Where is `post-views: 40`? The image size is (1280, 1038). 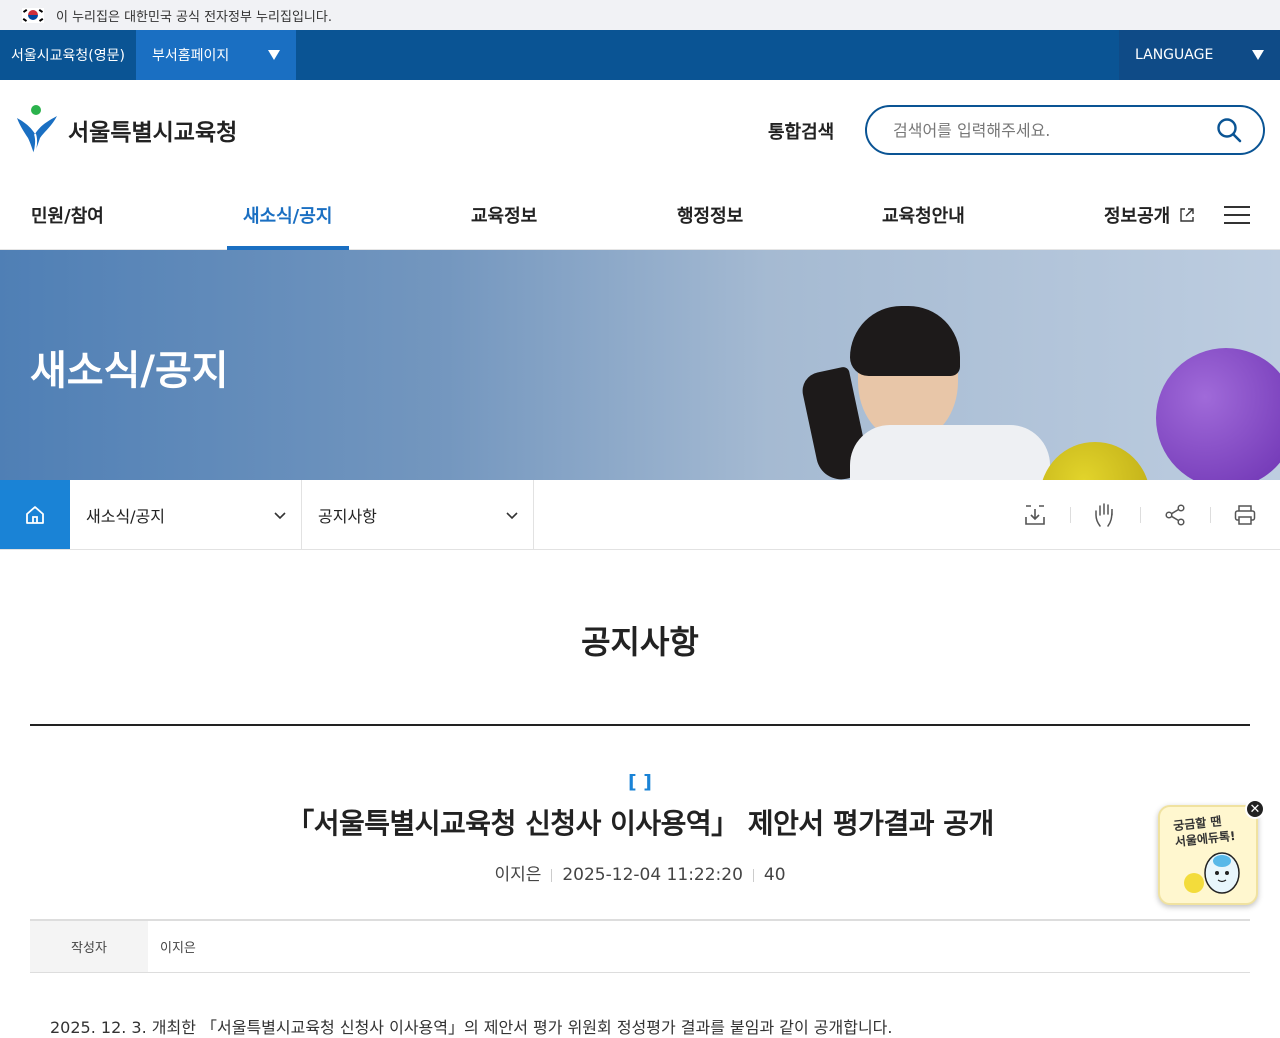 post-views: 40 is located at coordinates (774, 875).